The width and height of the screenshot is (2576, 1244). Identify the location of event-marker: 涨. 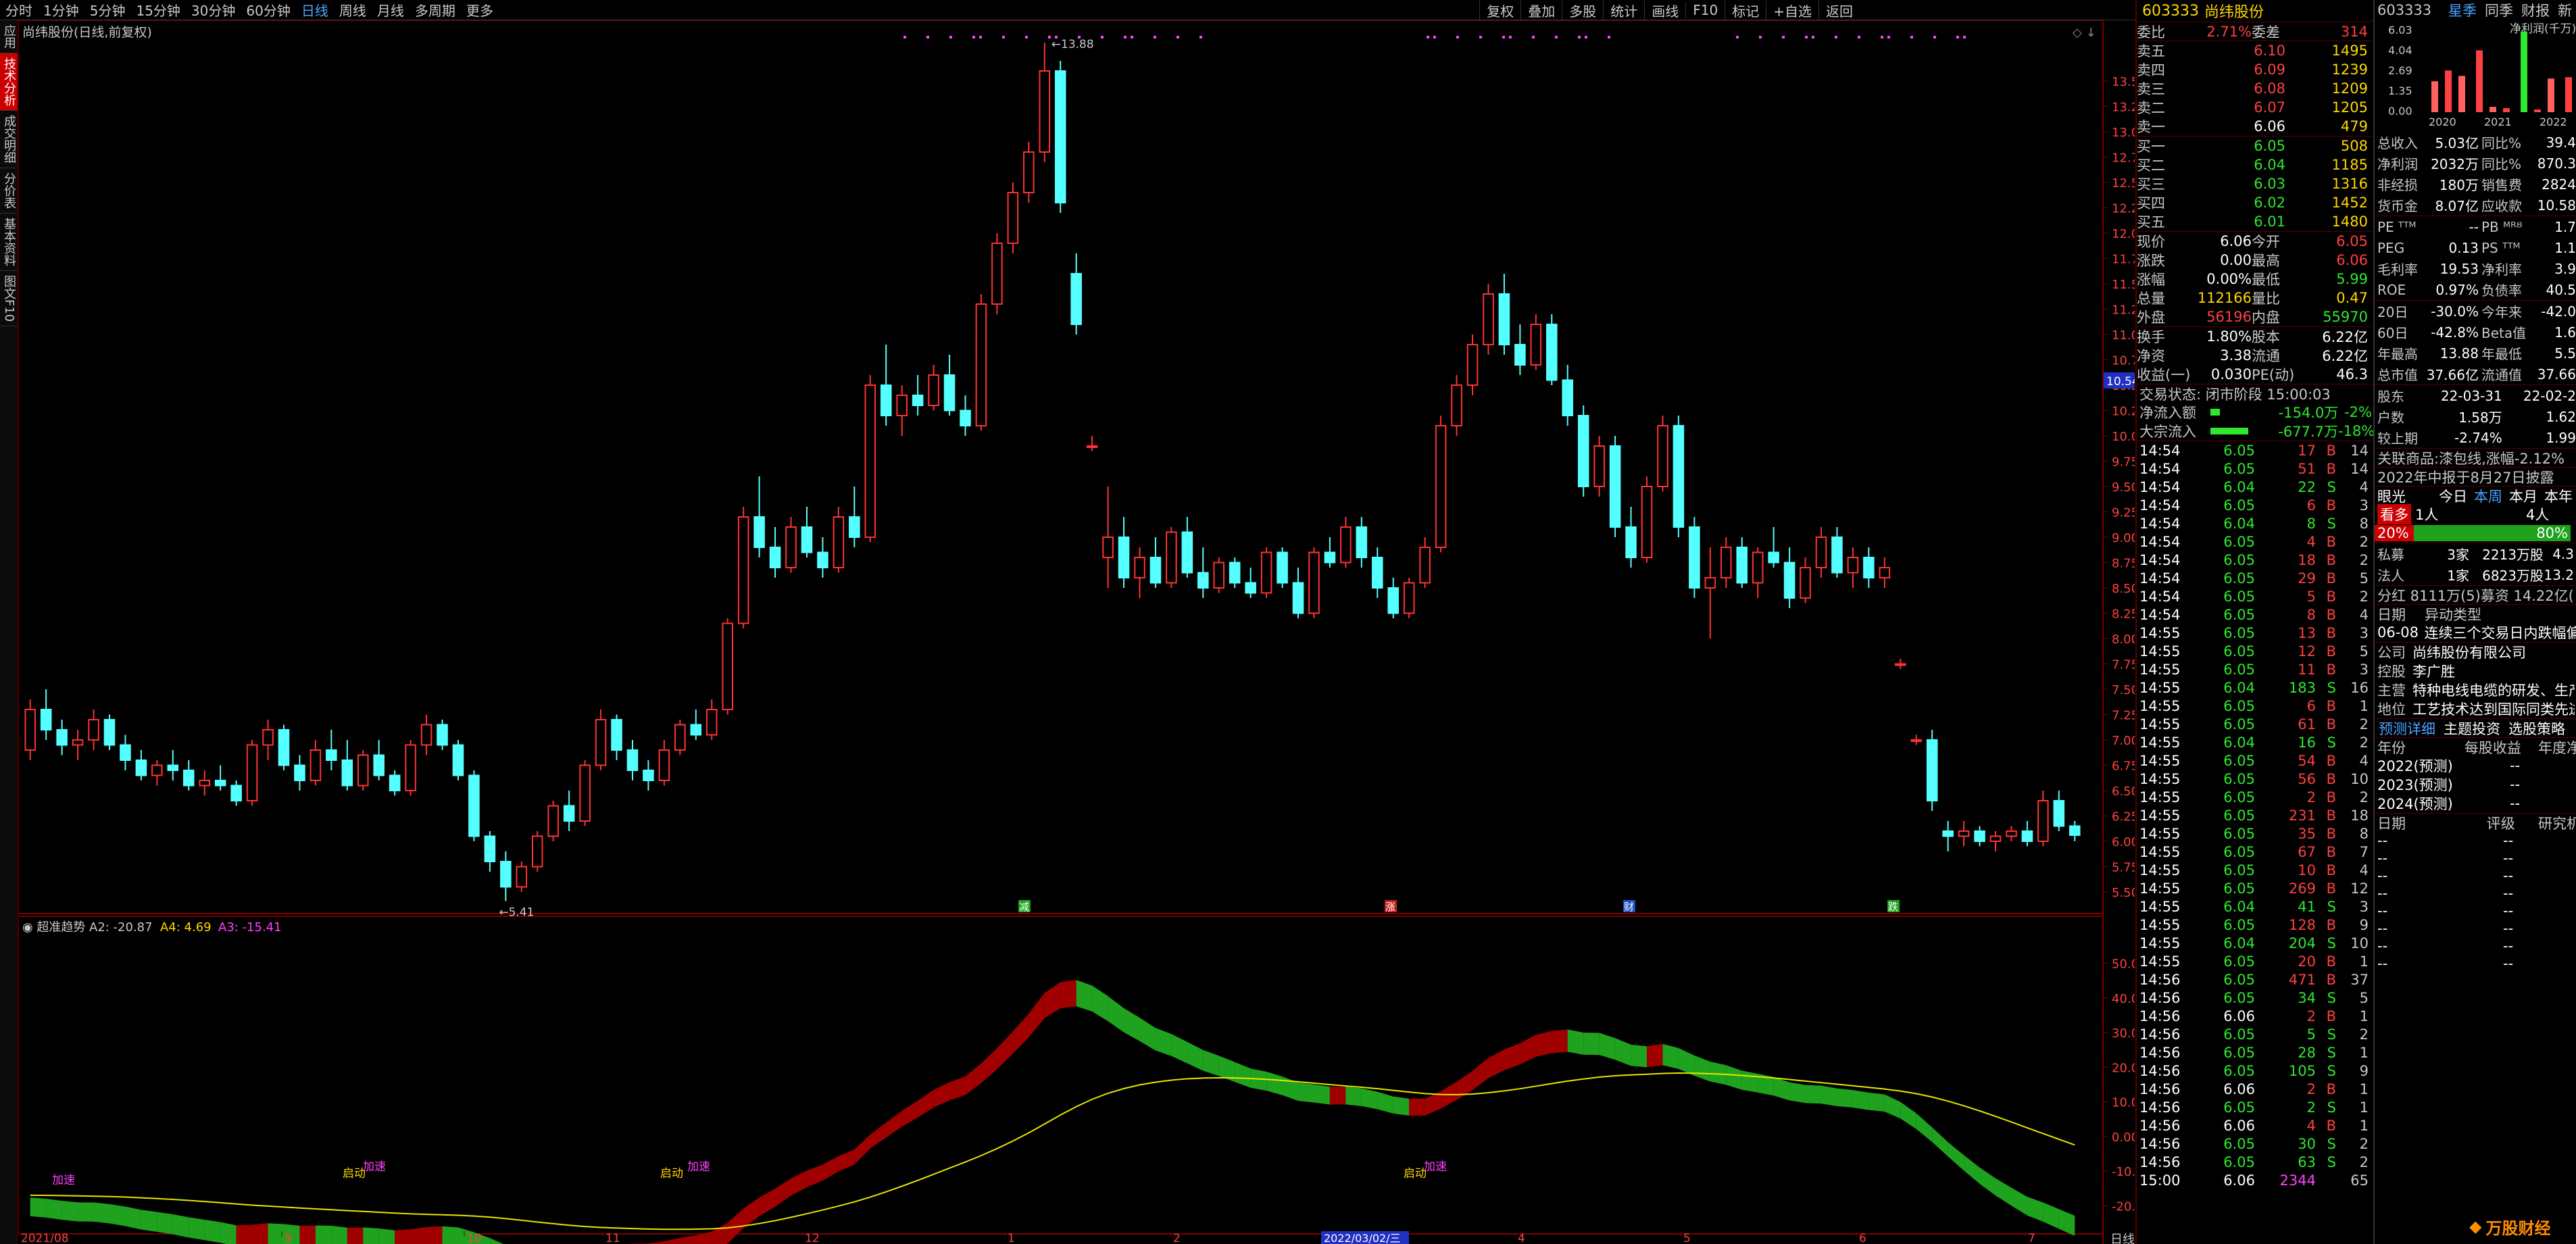
(1390, 907).